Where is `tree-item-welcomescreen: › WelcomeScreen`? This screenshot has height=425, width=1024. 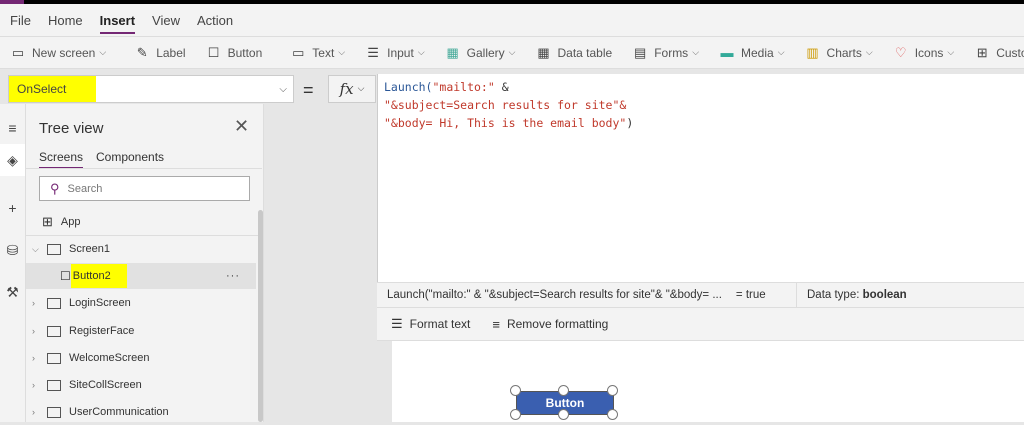 tree-item-welcomescreen: › WelcomeScreen is located at coordinates (141, 358).